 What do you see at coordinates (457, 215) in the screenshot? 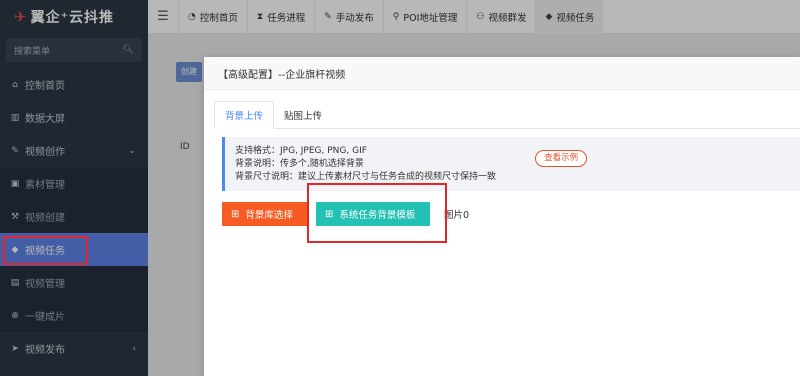
I see `image-count: 图片0` at bounding box center [457, 215].